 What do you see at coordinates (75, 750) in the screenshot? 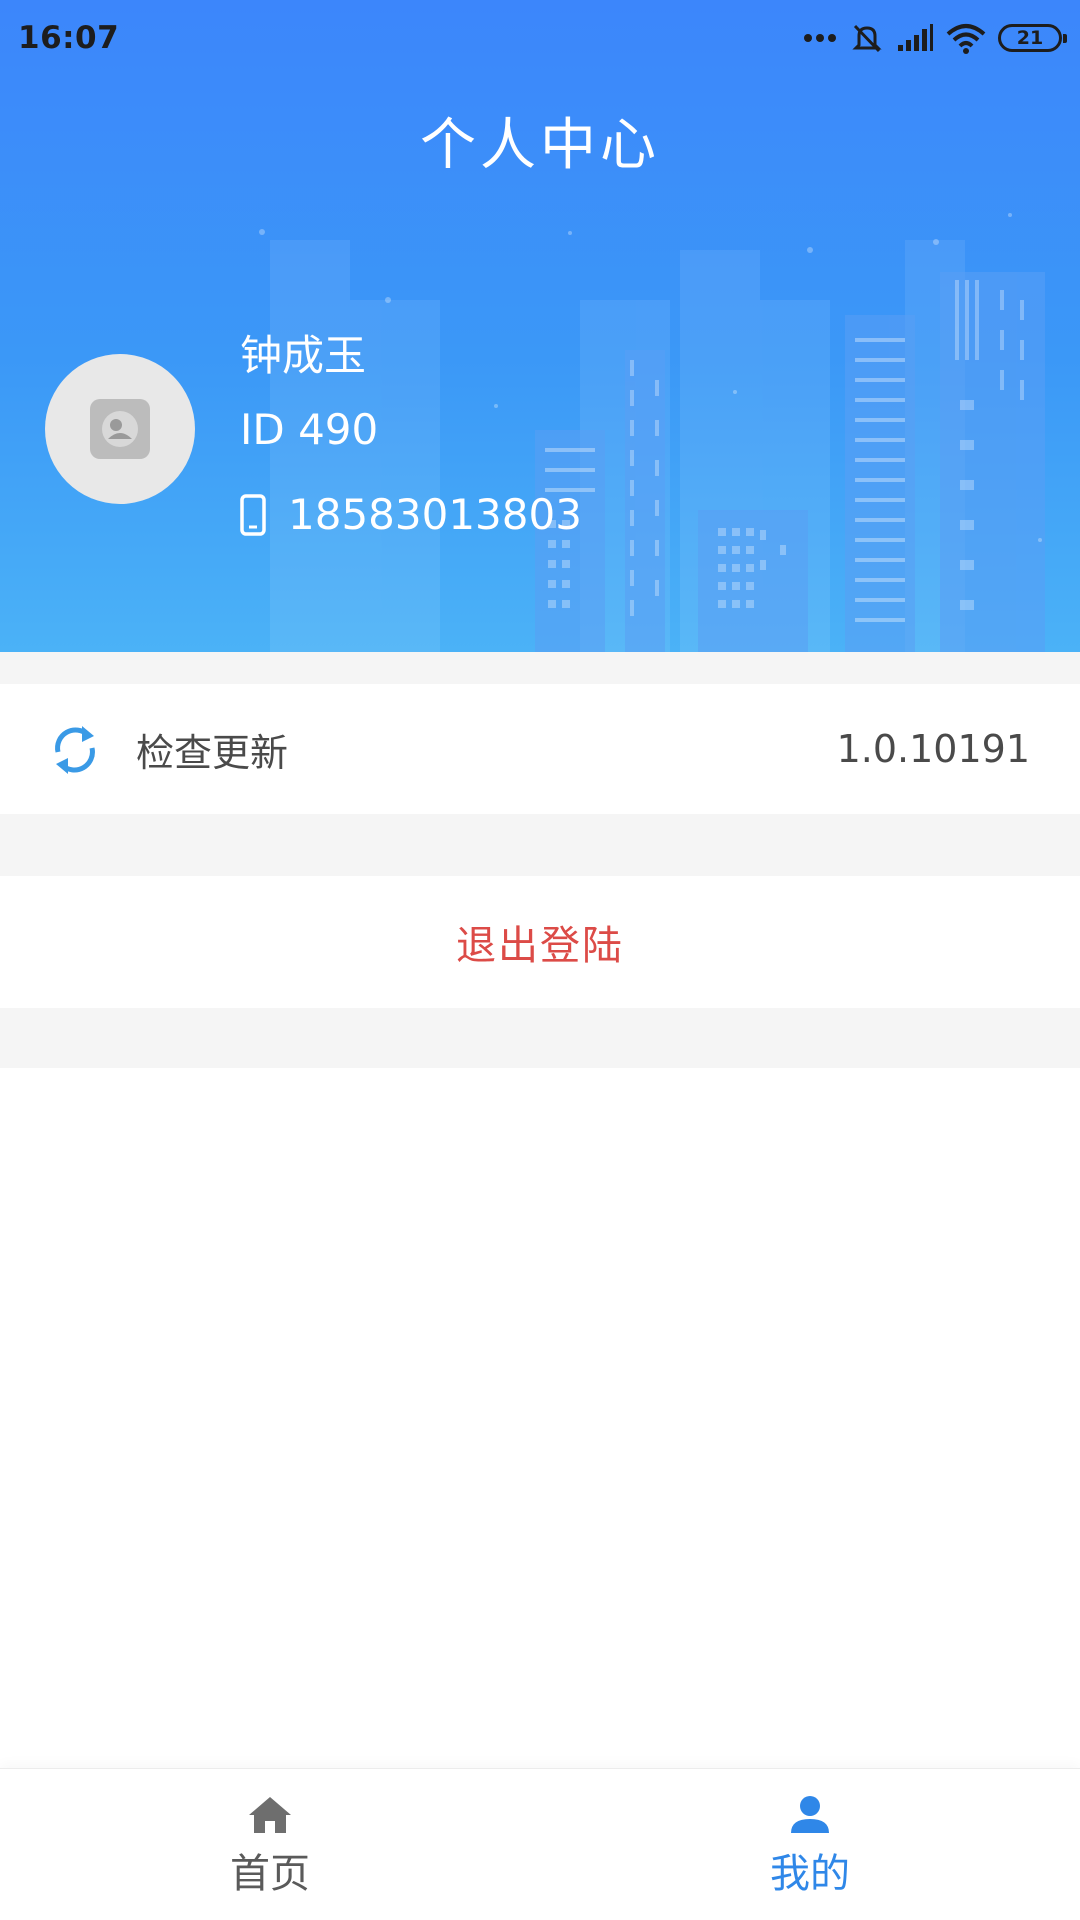
I see `refresh-icon` at bounding box center [75, 750].